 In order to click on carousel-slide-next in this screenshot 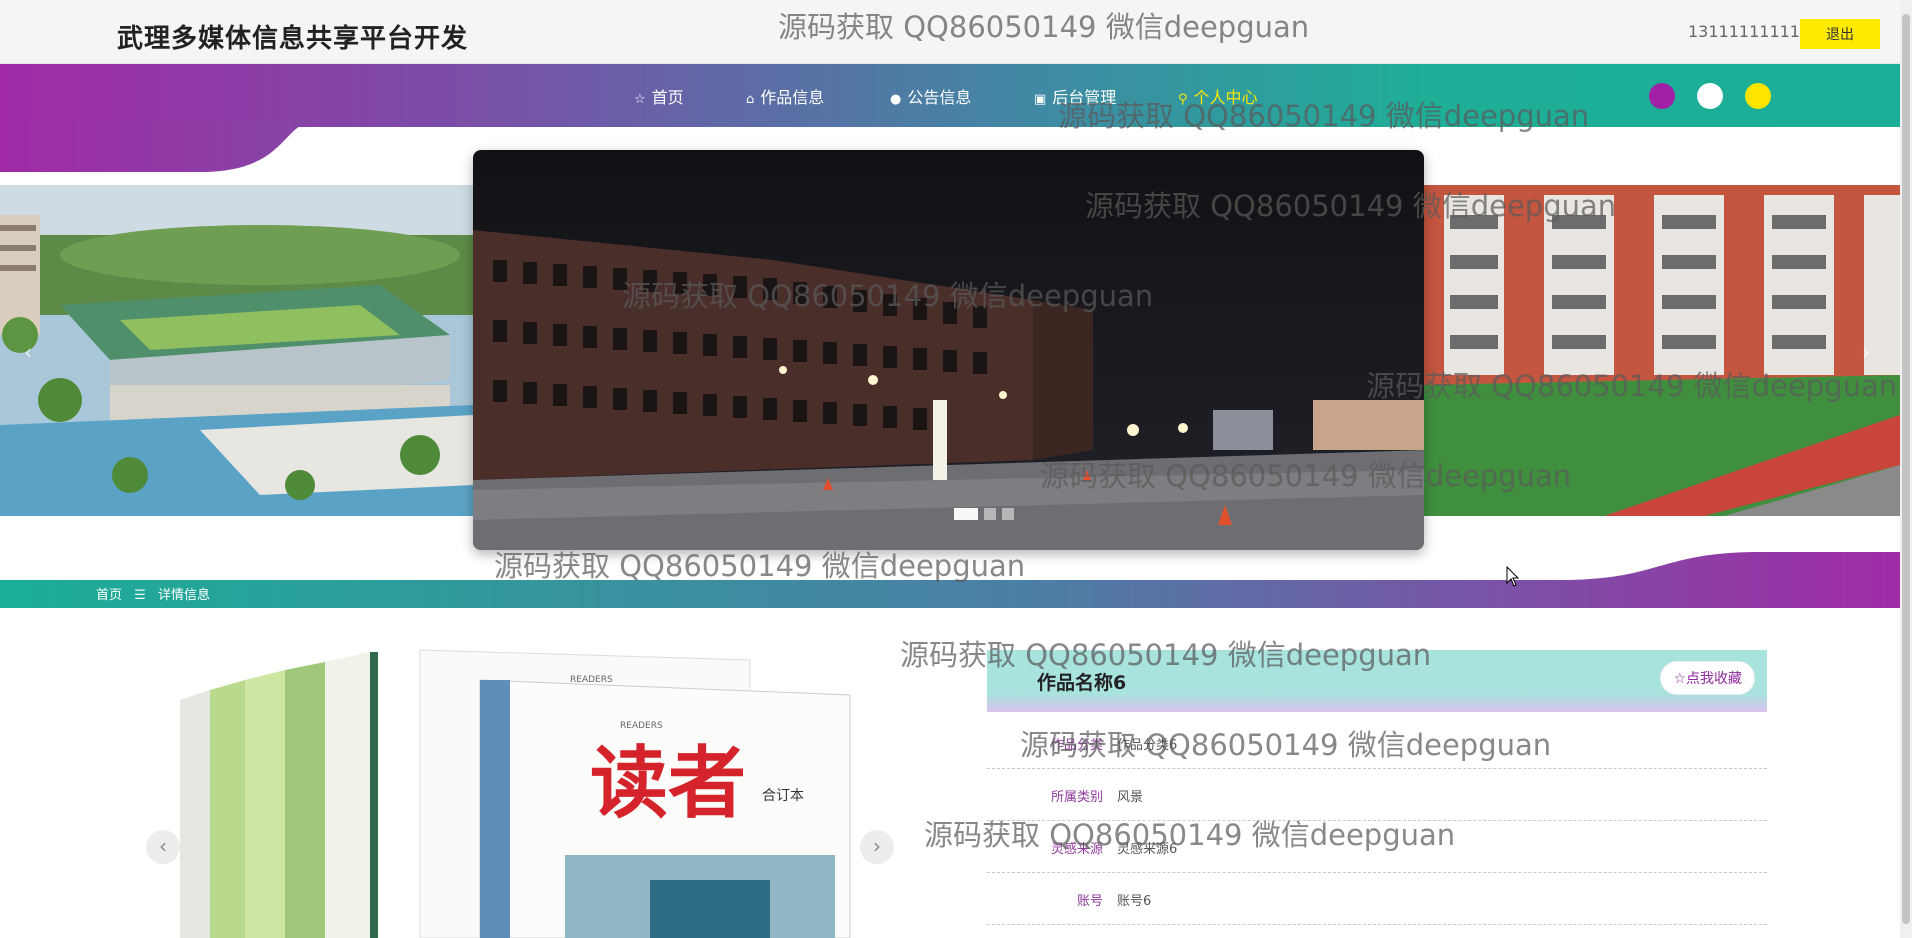, I will do `click(1662, 350)`.